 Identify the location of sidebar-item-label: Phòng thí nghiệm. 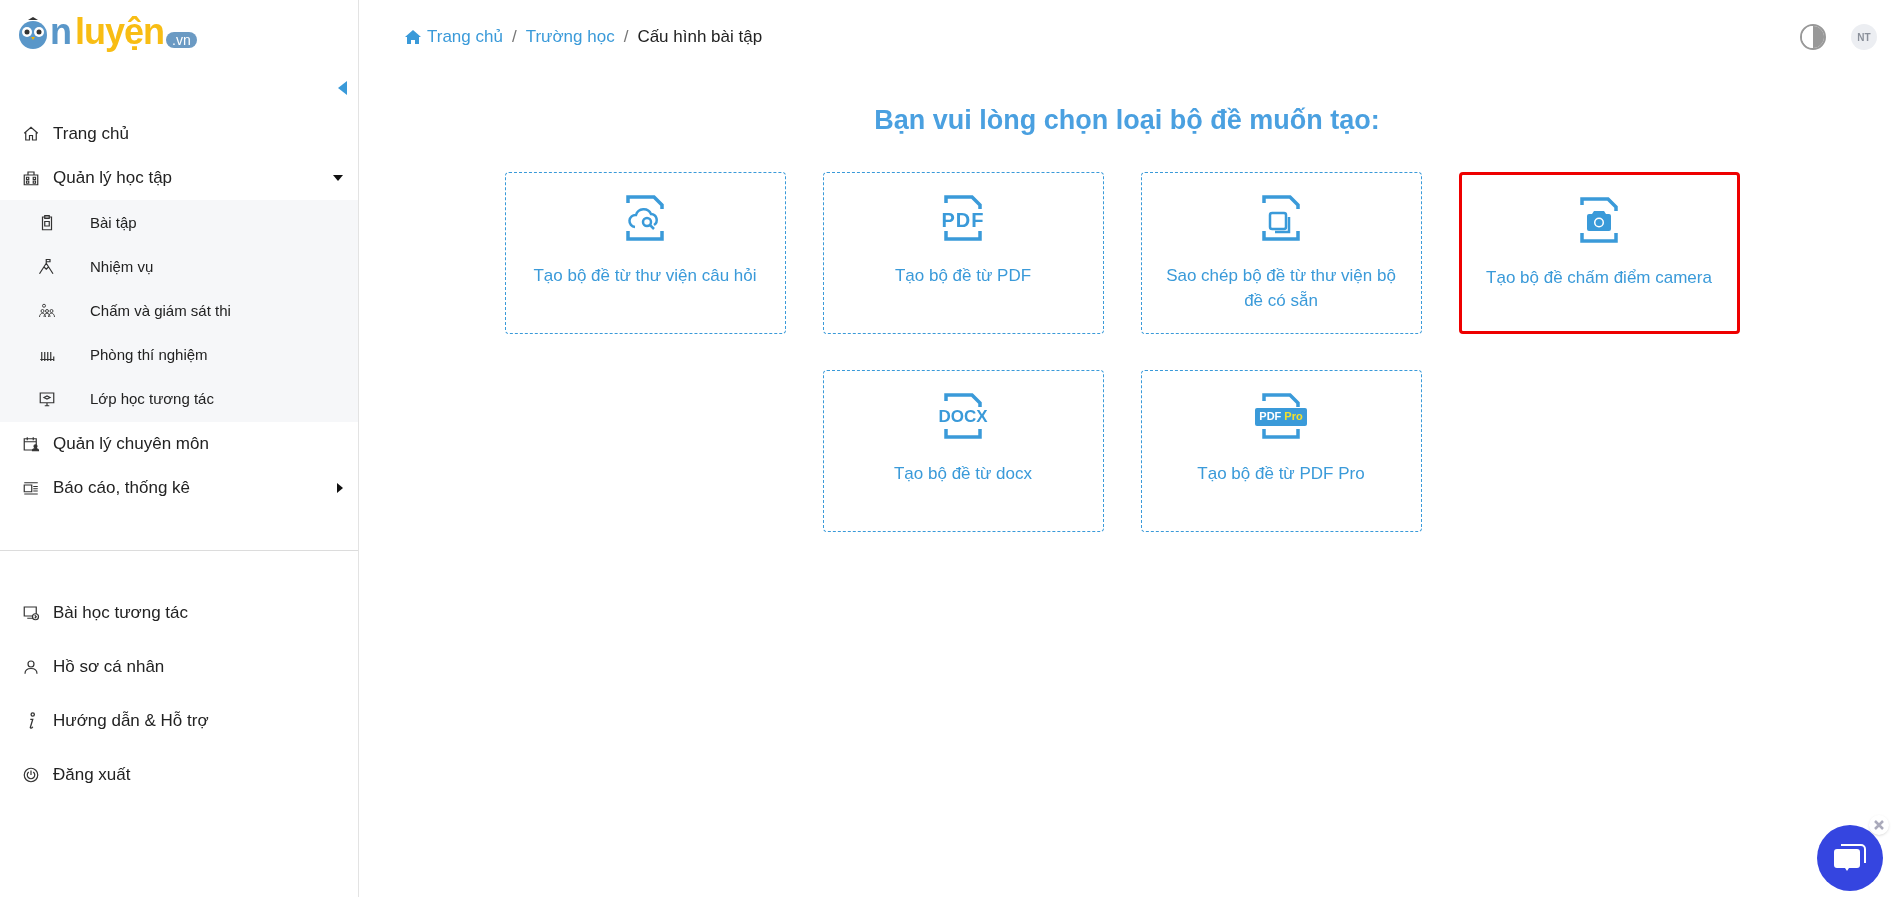
(149, 354).